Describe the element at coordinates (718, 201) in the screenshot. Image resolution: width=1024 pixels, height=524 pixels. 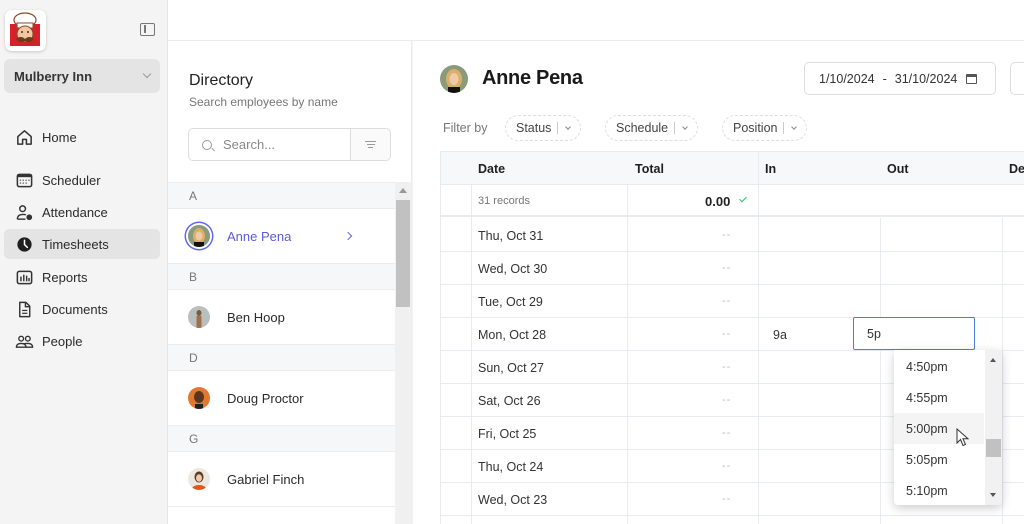
I see `total-hours: 0.00` at that location.